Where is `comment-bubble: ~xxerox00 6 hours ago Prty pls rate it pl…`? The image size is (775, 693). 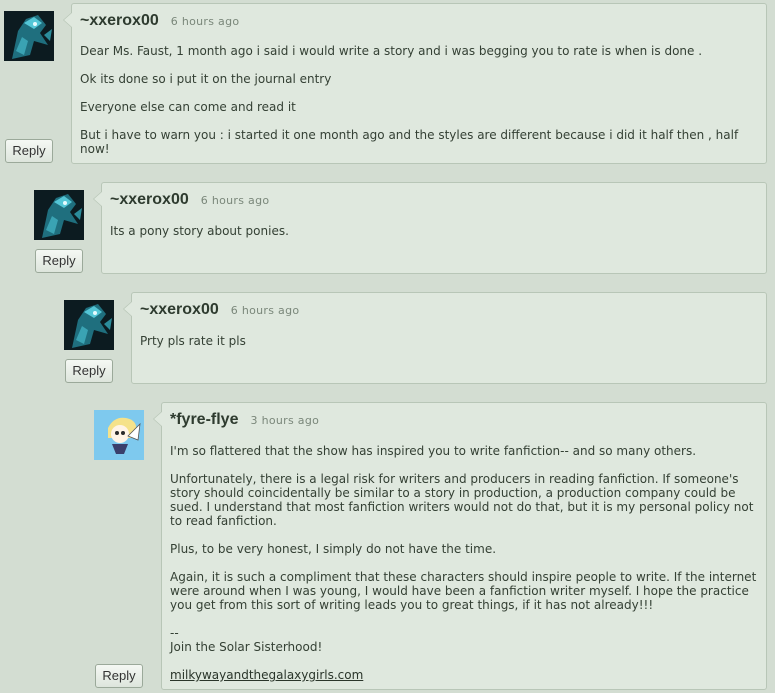
comment-bubble: ~xxerox00 6 hours ago Prty pls rate it pl… is located at coordinates (445, 338).